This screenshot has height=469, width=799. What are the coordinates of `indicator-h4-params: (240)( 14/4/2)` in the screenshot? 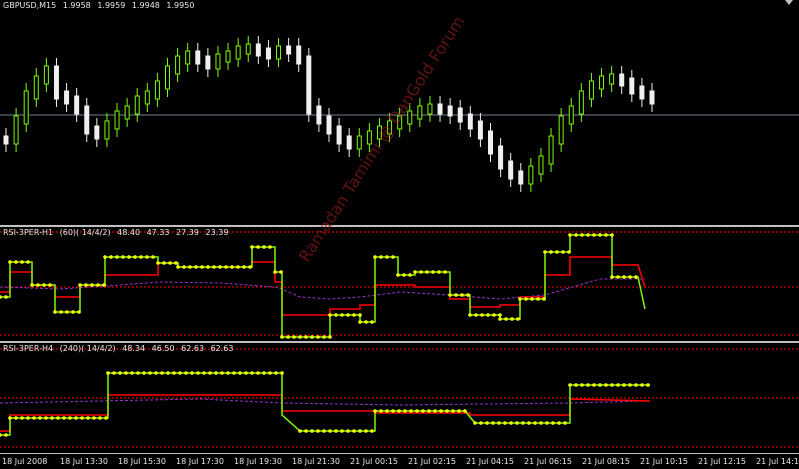 It's located at (87, 348).